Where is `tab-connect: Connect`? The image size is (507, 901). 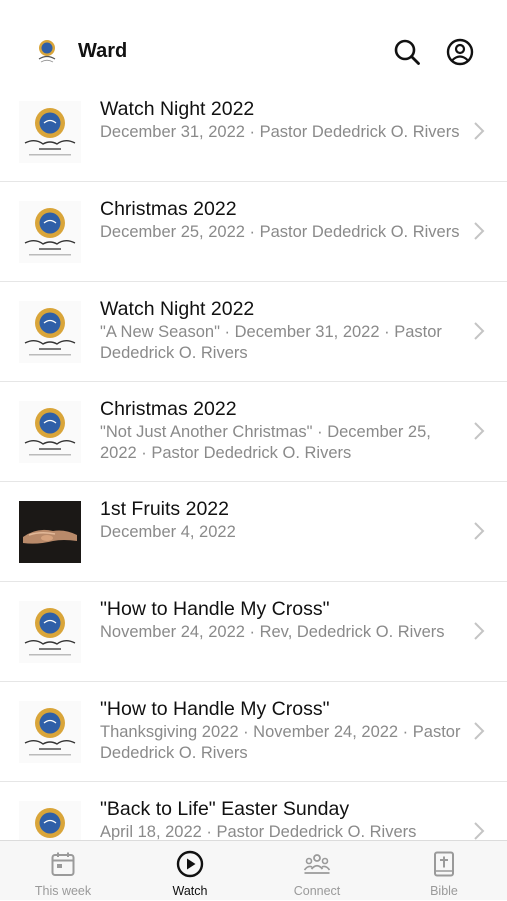
tab-connect: Connect is located at coordinates (317, 871).